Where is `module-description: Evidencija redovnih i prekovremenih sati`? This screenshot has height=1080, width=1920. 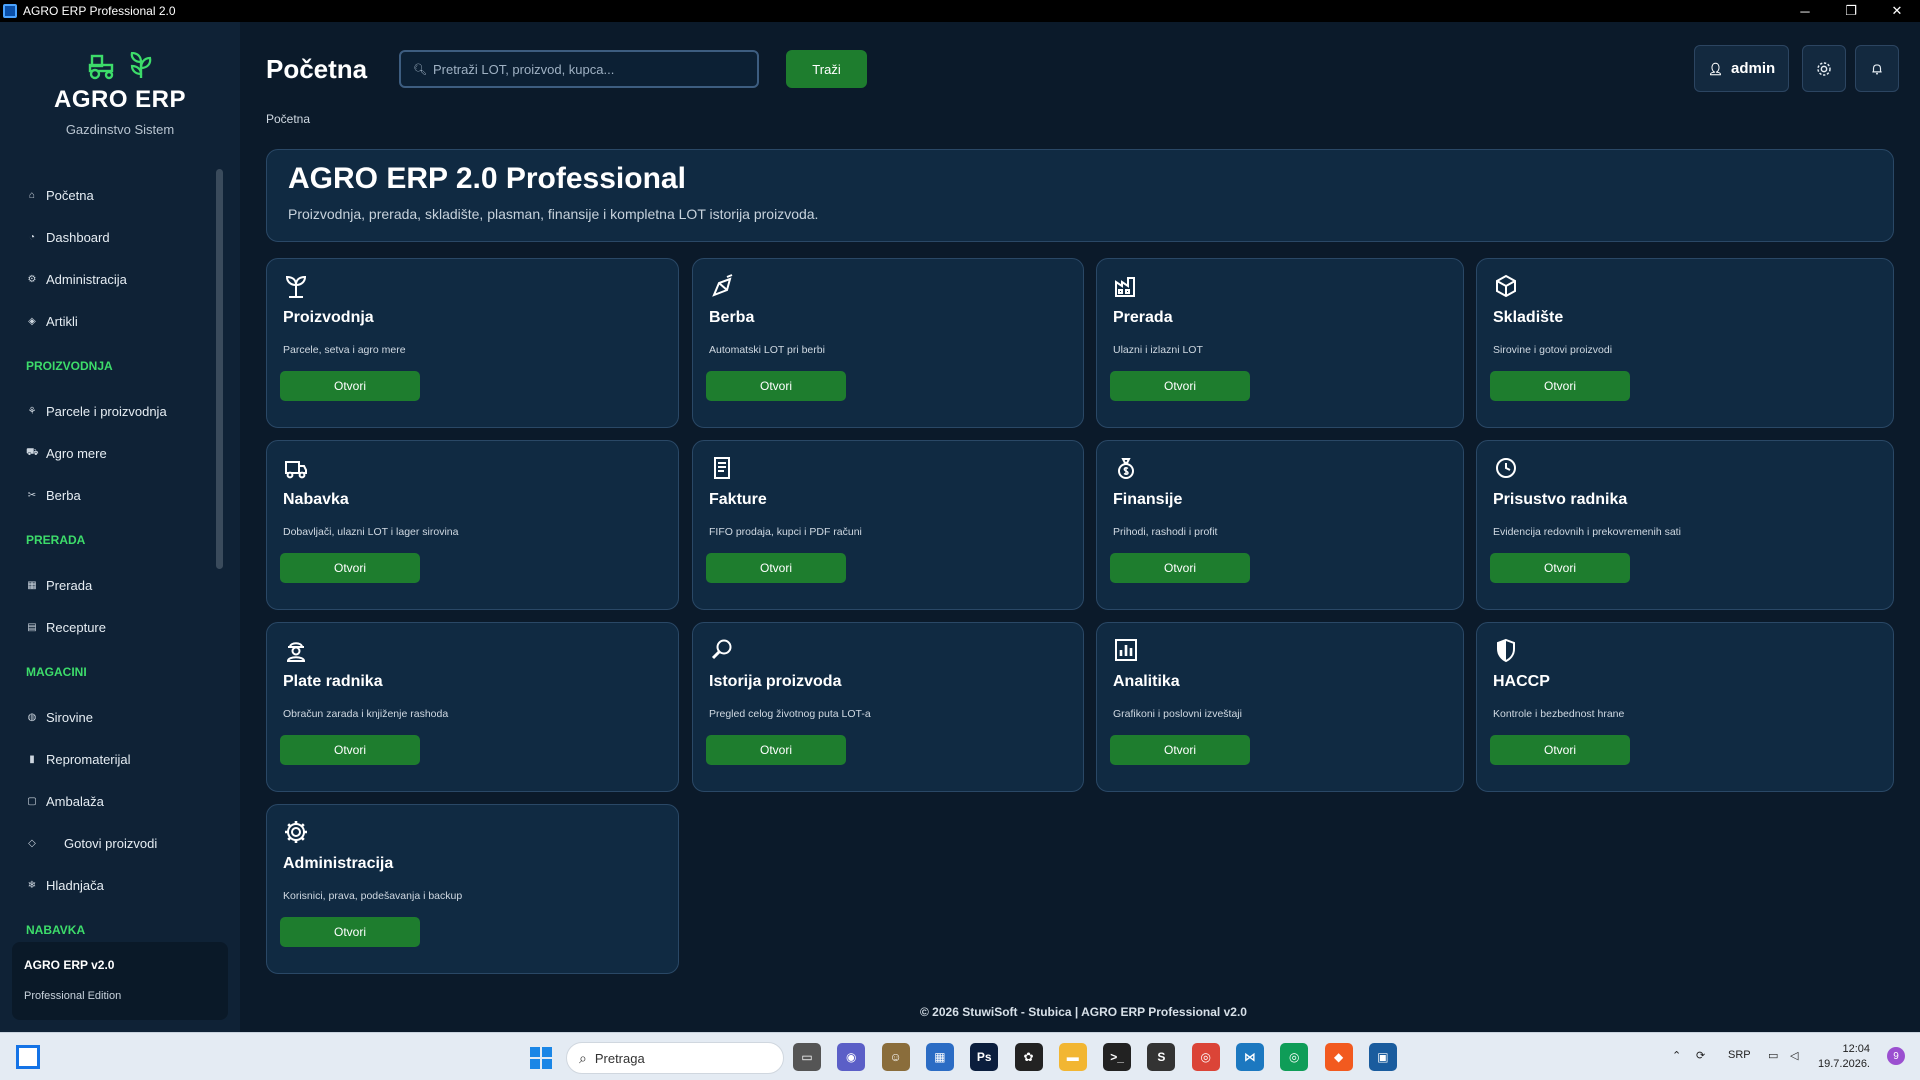
module-description: Evidencija redovnih i prekovremenih sati is located at coordinates (1587, 532).